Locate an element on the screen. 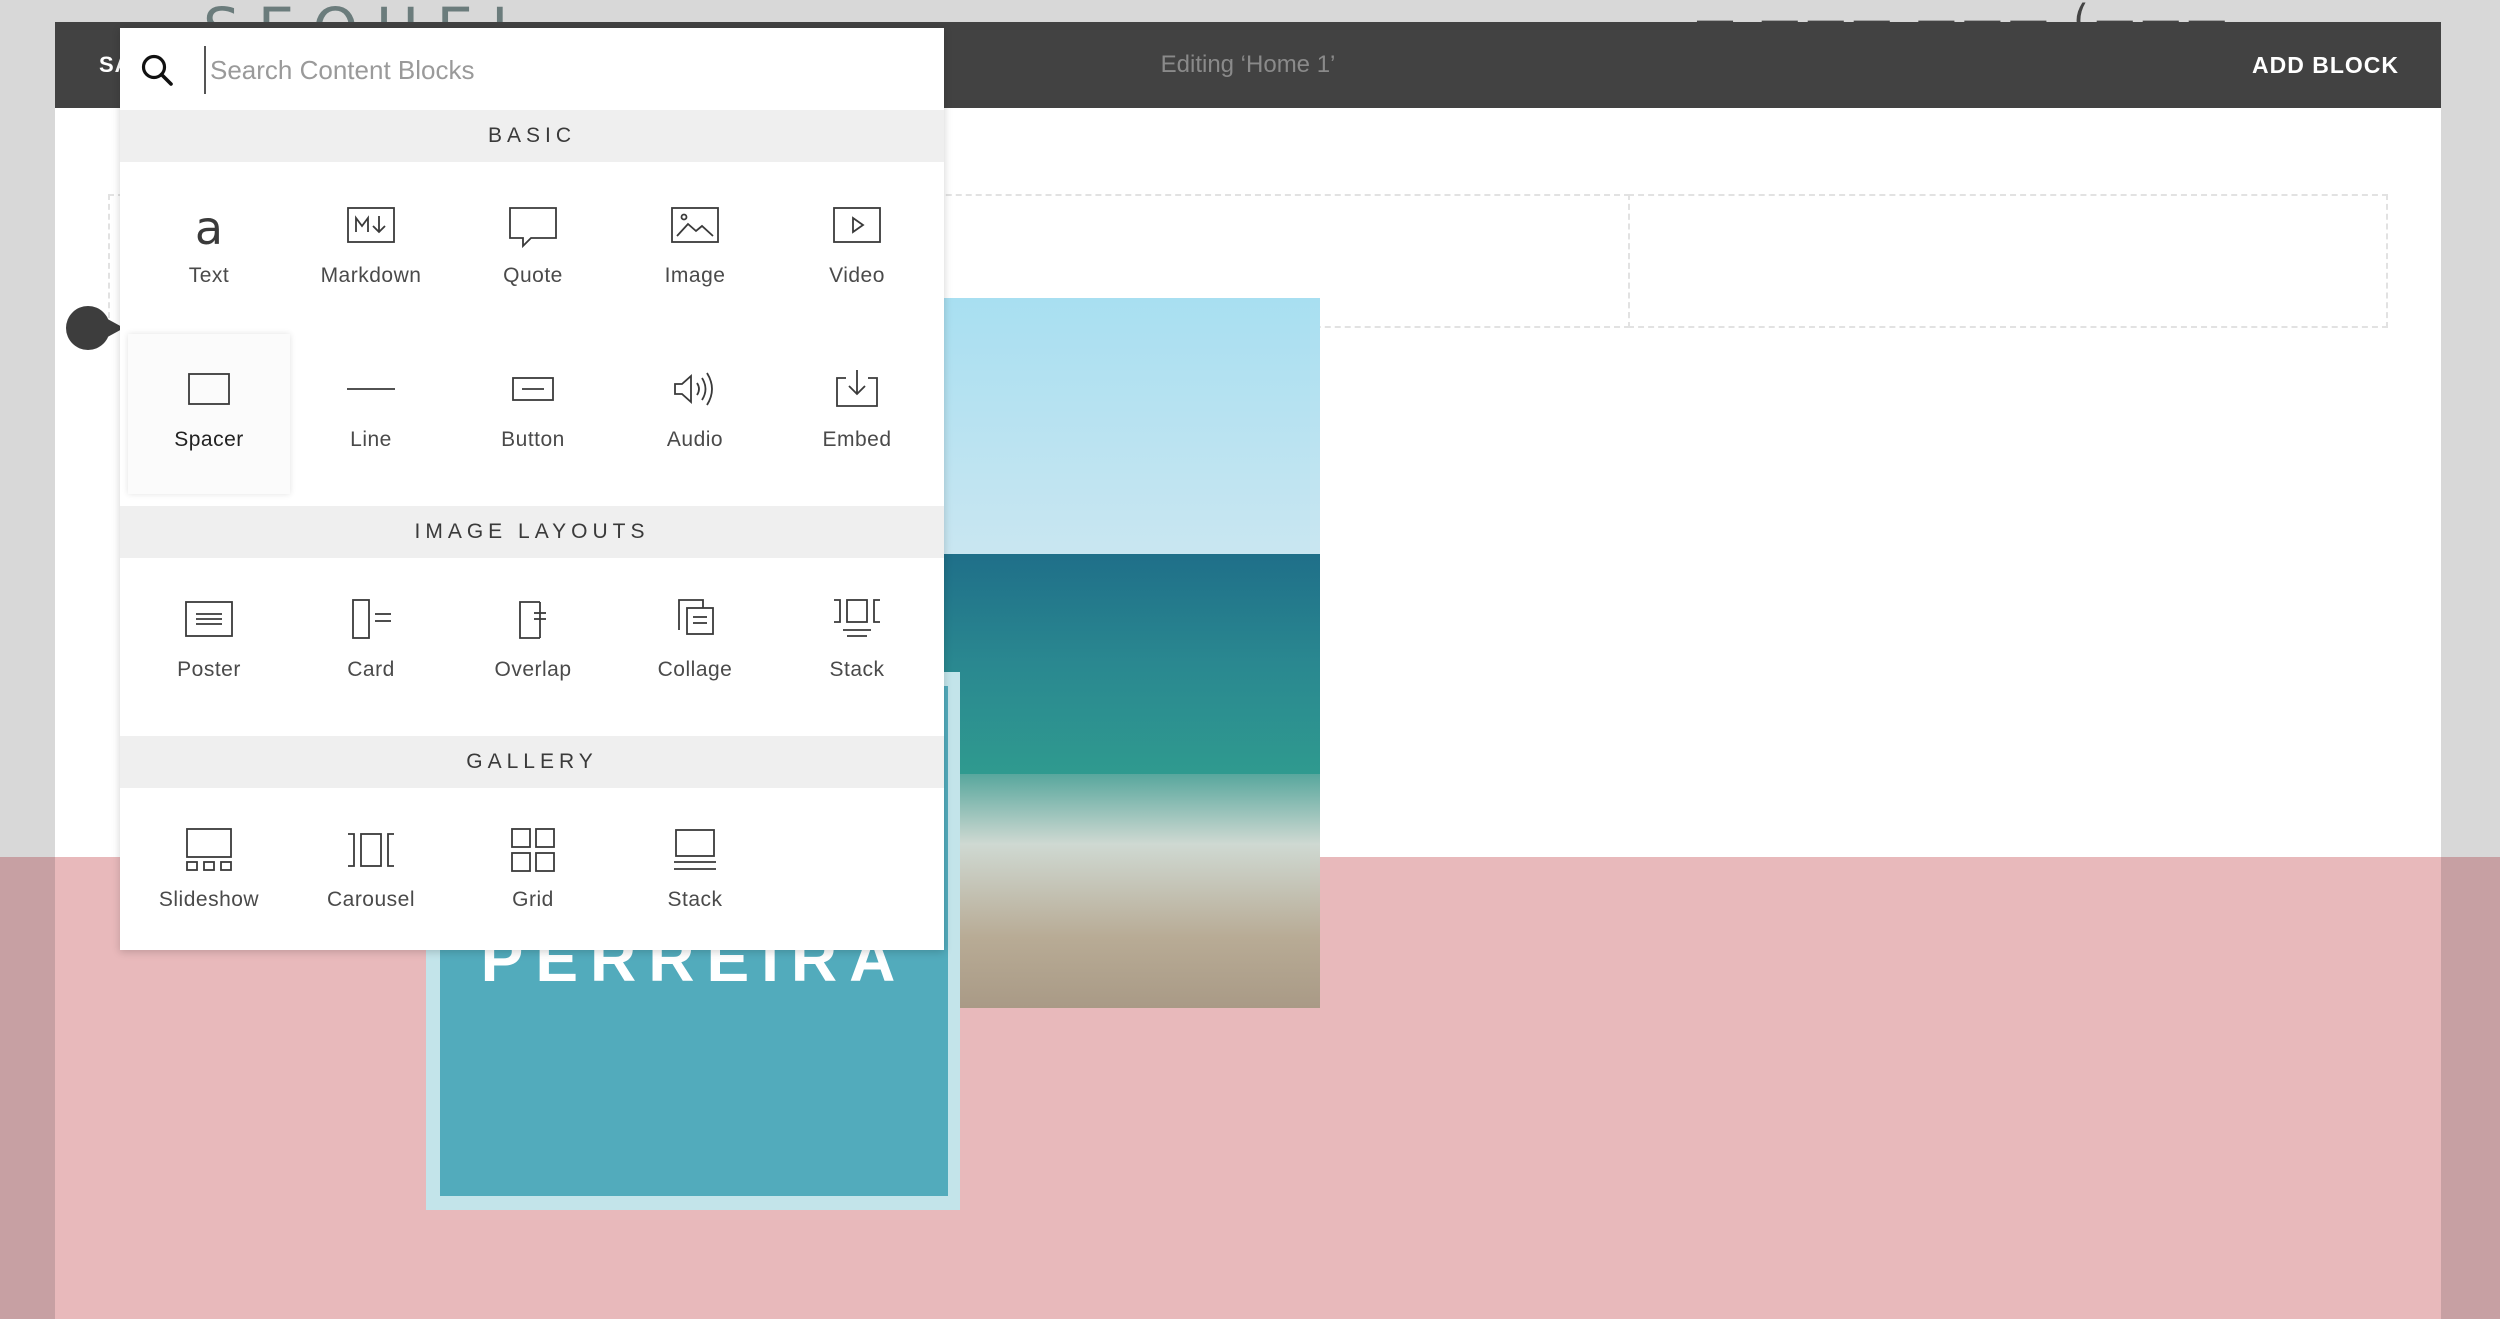 This screenshot has width=2500, height=1319. block-grid: Grid is located at coordinates (533, 874).